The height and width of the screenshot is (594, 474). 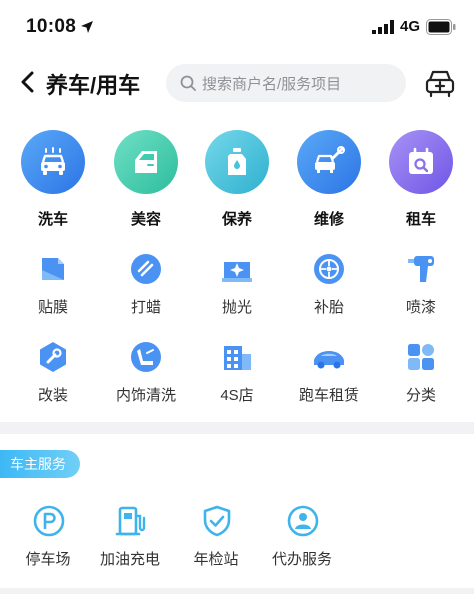 I want to click on category-label: 租车, so click(x=420, y=219).